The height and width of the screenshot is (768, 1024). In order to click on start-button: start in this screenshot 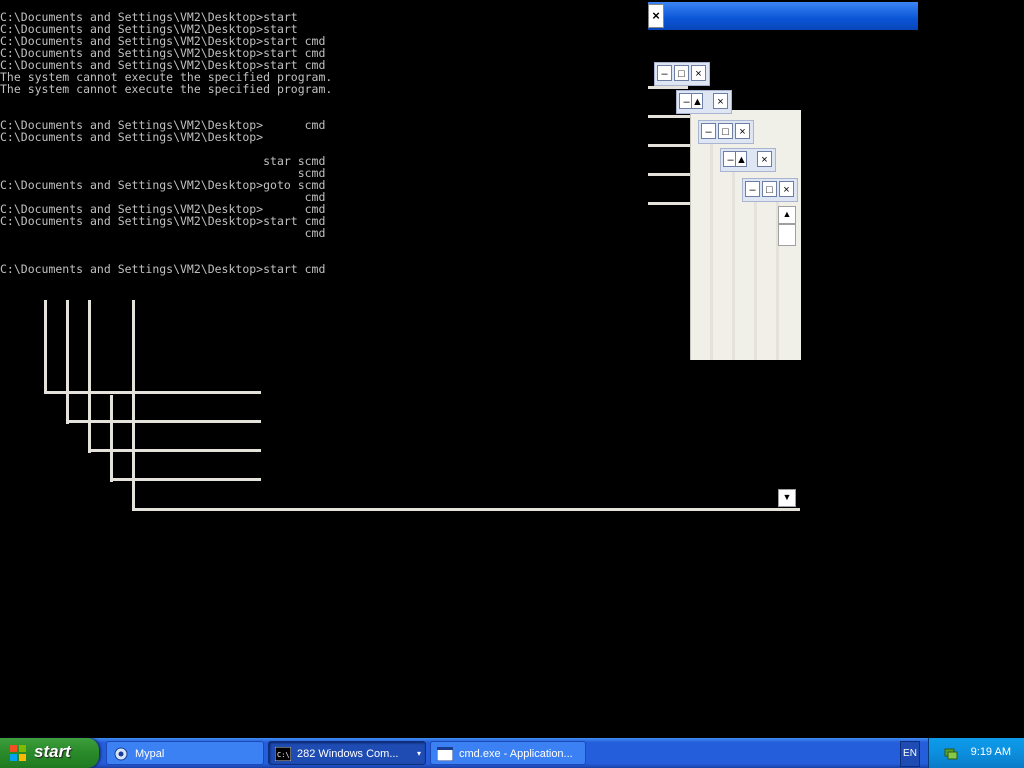, I will do `click(49, 753)`.